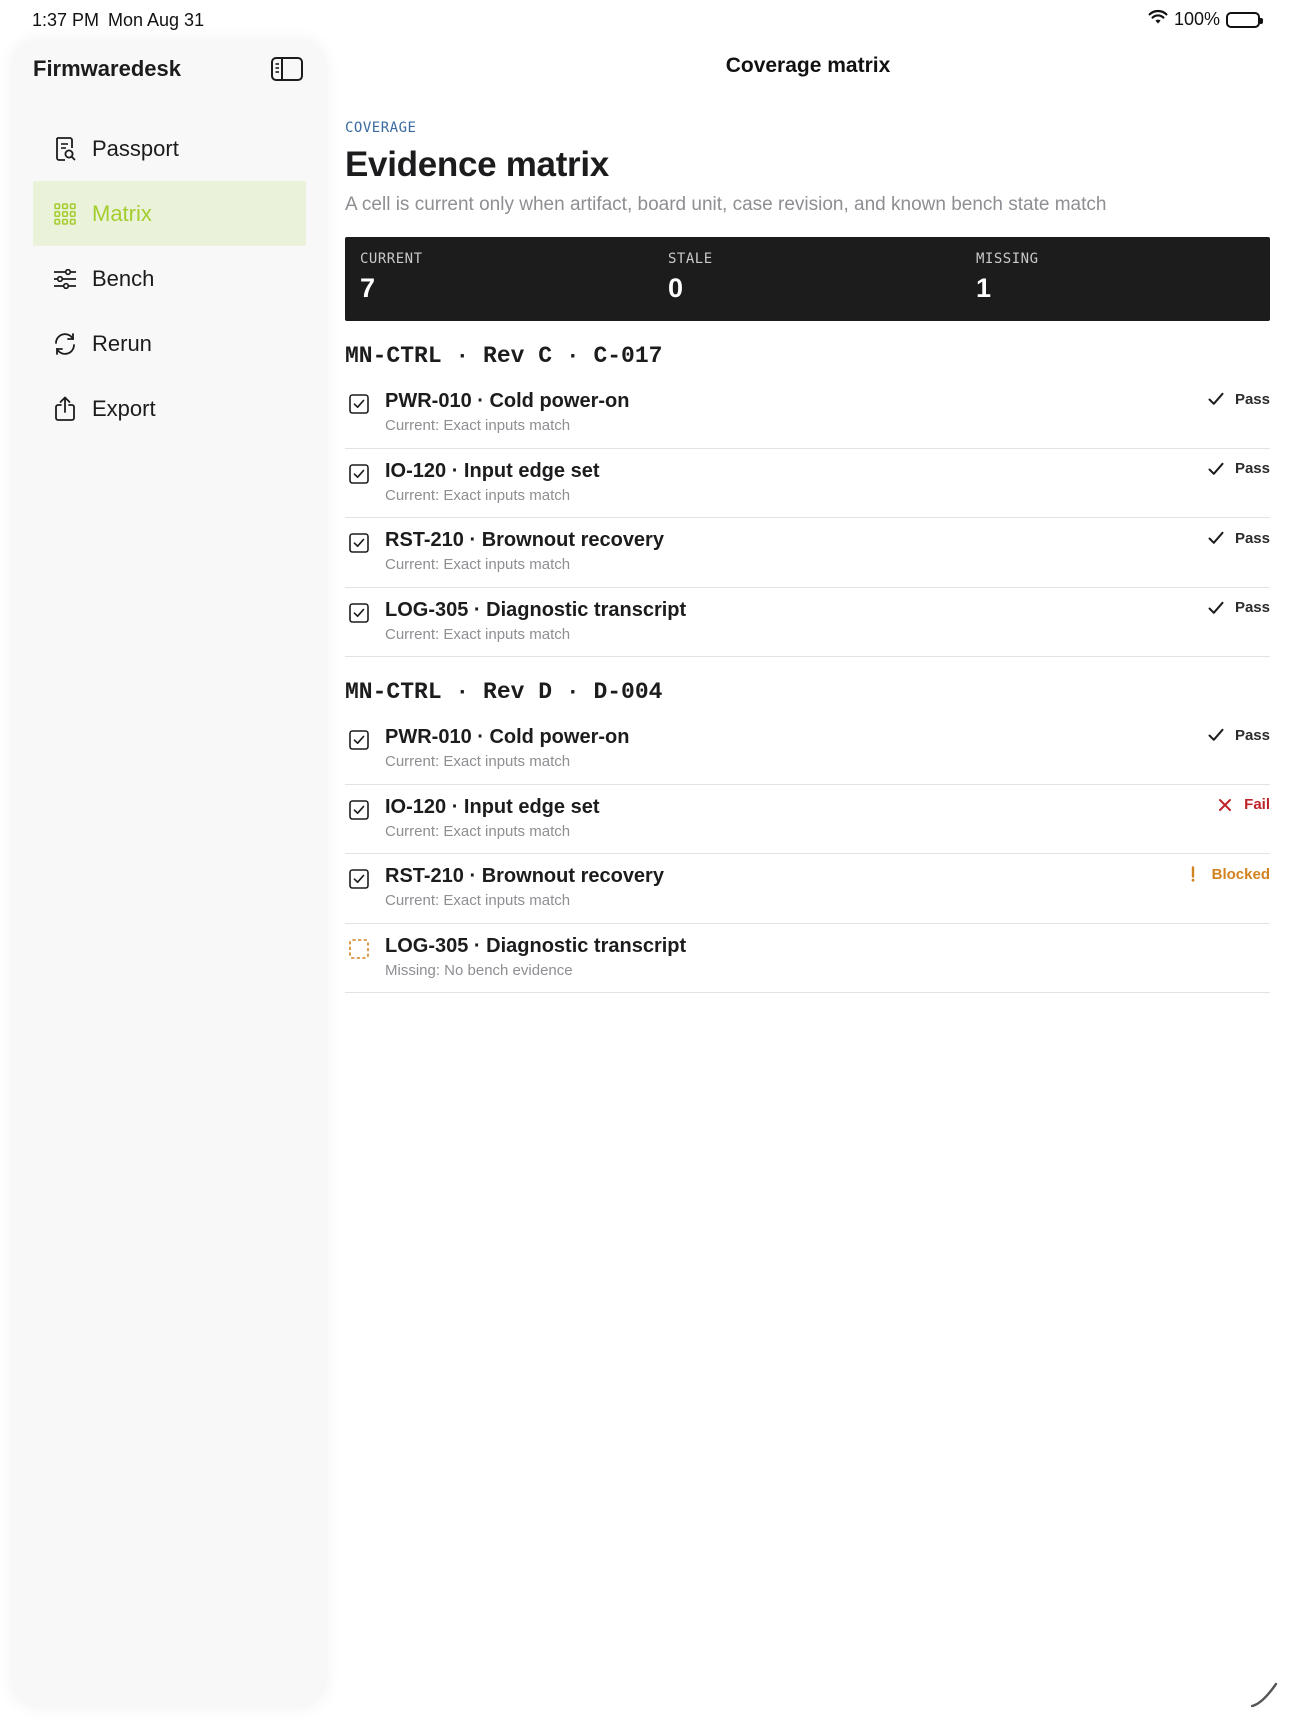 This screenshot has width=1290, height=1720. Describe the element at coordinates (391, 277) in the screenshot. I see `stat-current: CURRENT 7` at that location.